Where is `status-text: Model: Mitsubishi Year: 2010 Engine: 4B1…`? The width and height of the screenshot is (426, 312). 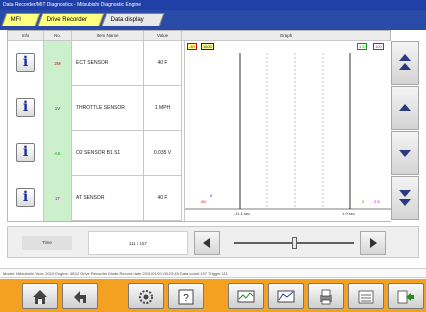 status-text: Model: Mitsubishi Year: 2010 Engine: 4B1… is located at coordinates (115, 273).